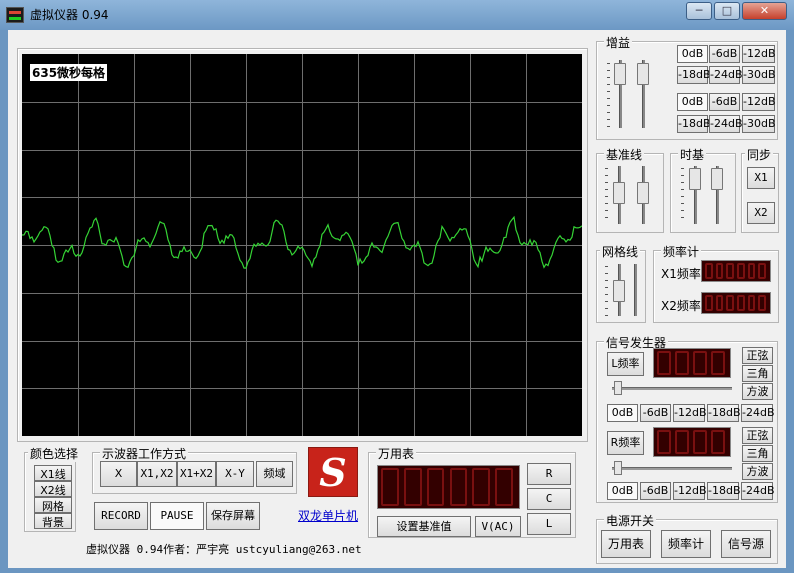 This screenshot has height=573, width=794. I want to click on l-frequency-display, so click(692, 363).